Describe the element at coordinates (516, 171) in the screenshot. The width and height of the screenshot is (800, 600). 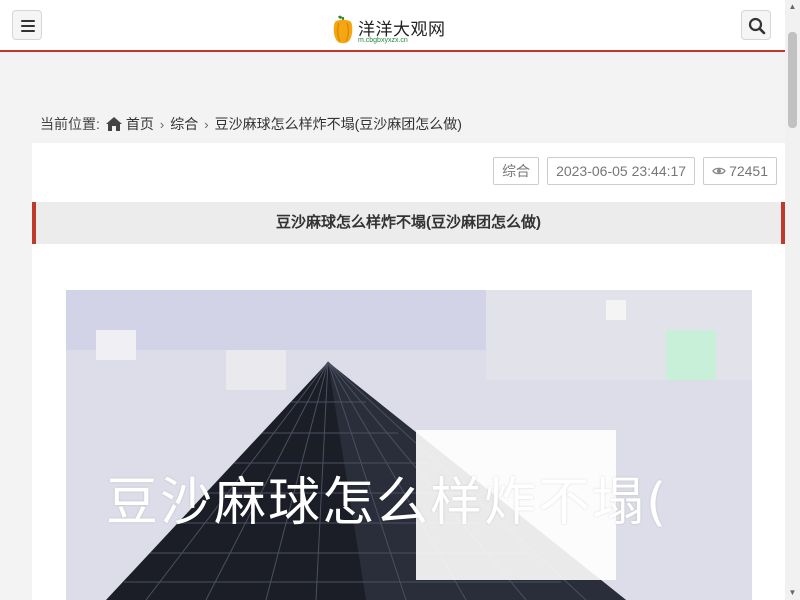
I see `category-tag: 综合` at that location.